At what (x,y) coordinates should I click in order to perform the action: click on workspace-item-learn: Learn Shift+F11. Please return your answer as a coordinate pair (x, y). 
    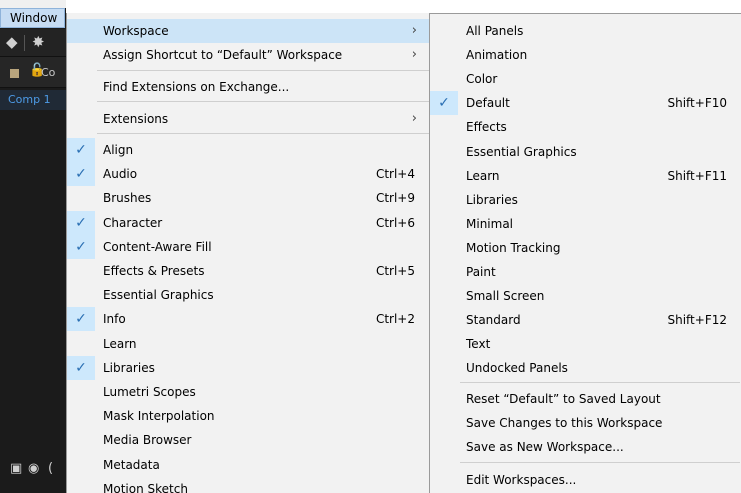
    Looking at the image, I should click on (585, 176).